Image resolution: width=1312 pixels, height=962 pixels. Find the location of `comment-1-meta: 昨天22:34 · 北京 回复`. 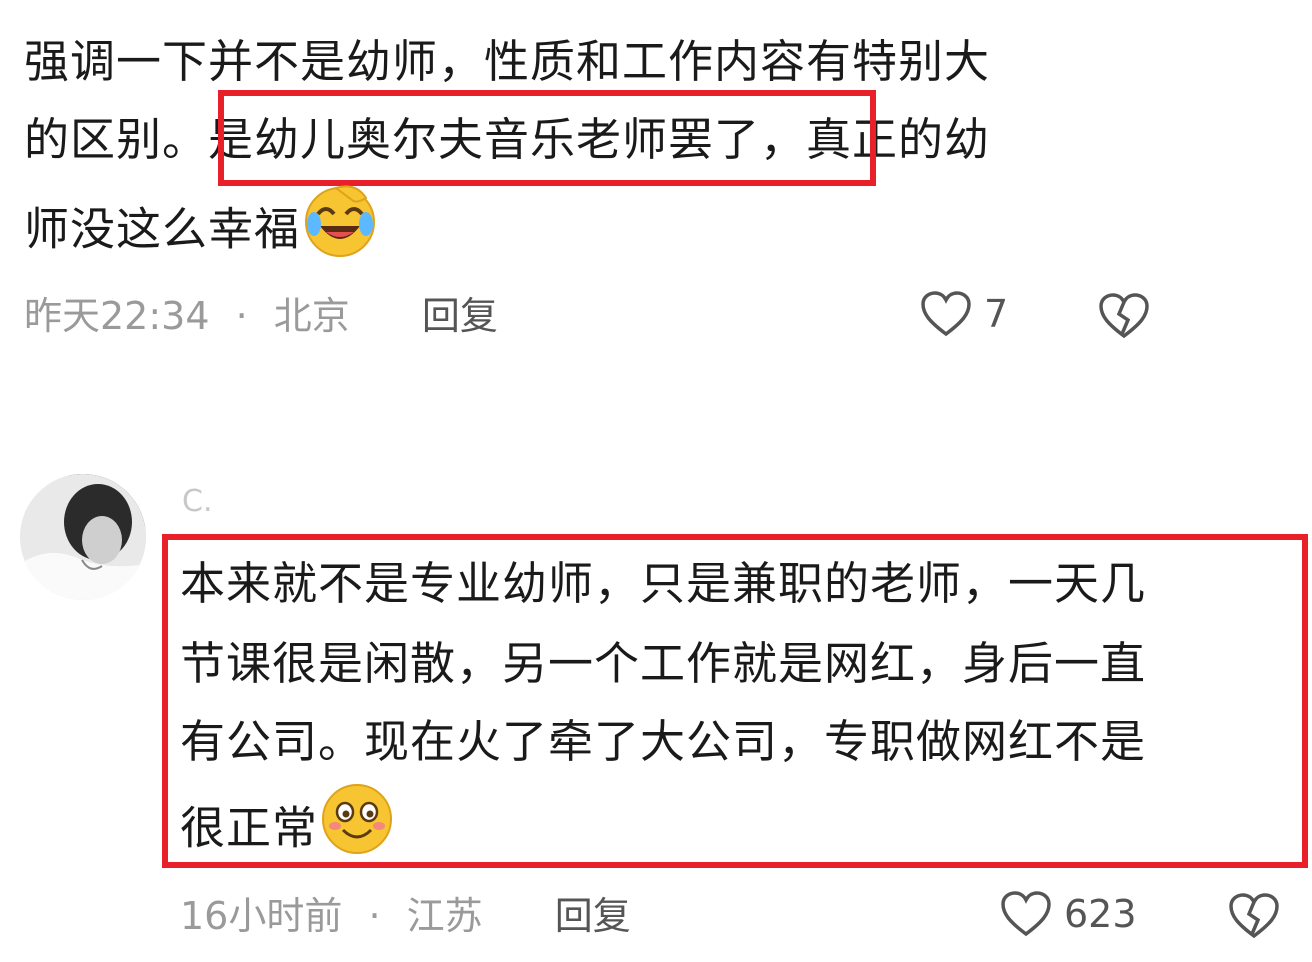

comment-1-meta: 昨天22:34 · 北京 回复 is located at coordinates (261, 316).